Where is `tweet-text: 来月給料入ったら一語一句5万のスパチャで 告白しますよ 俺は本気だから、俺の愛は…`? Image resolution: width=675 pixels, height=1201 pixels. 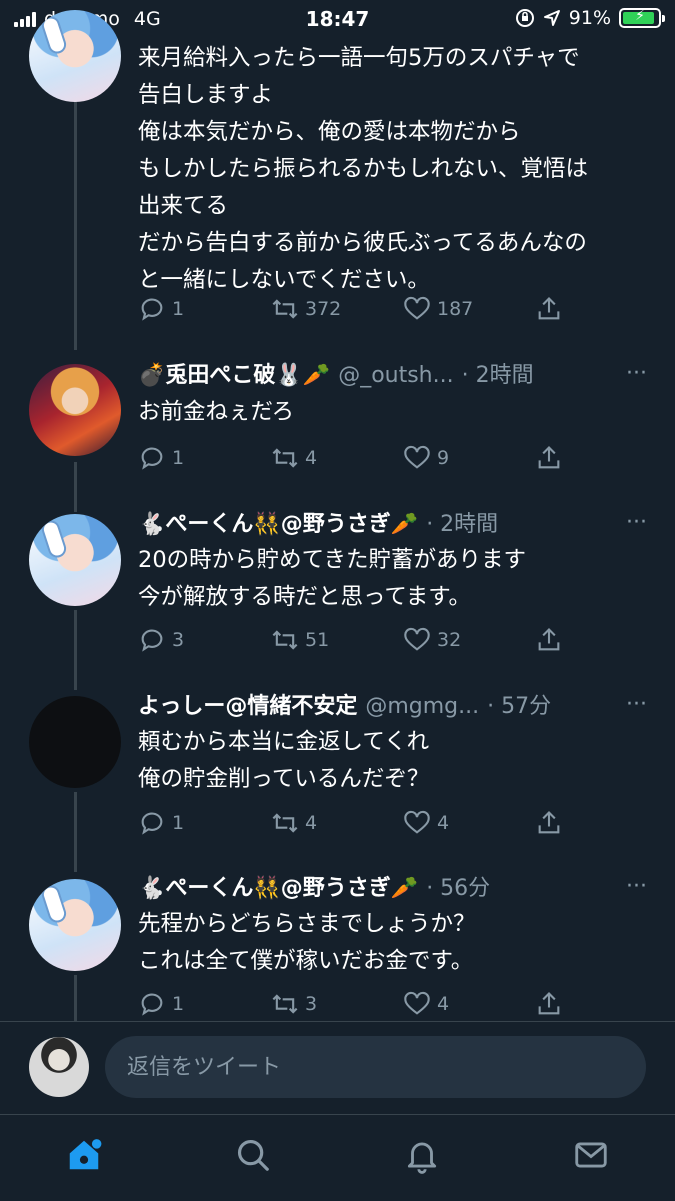
tweet-text: 来月給料入ったら一語一句5万のスパチャで 告白しますよ 俺は本気だから、俺の愛は… is located at coordinates (363, 169).